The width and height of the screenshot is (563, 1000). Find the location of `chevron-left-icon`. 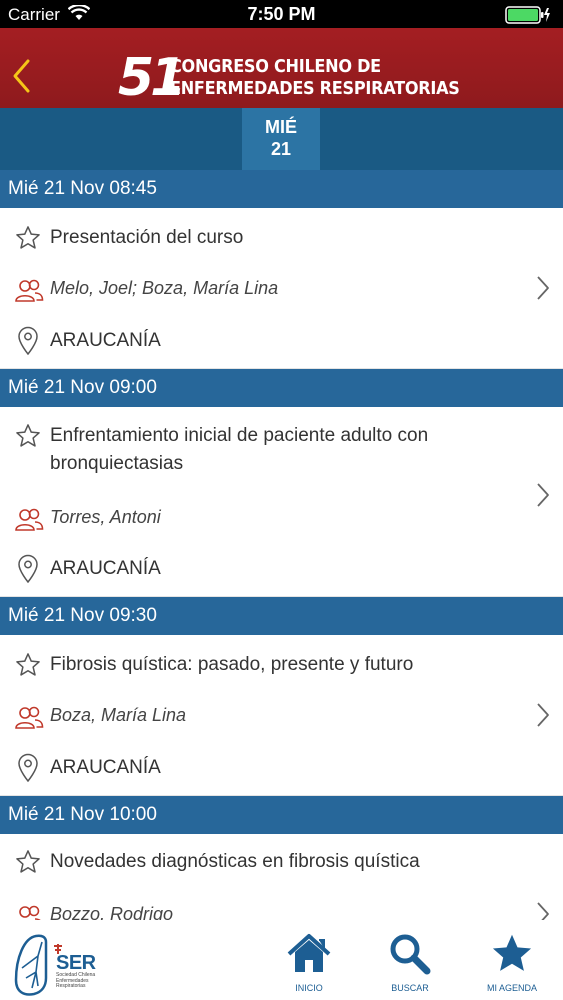

chevron-left-icon is located at coordinates (21, 76).